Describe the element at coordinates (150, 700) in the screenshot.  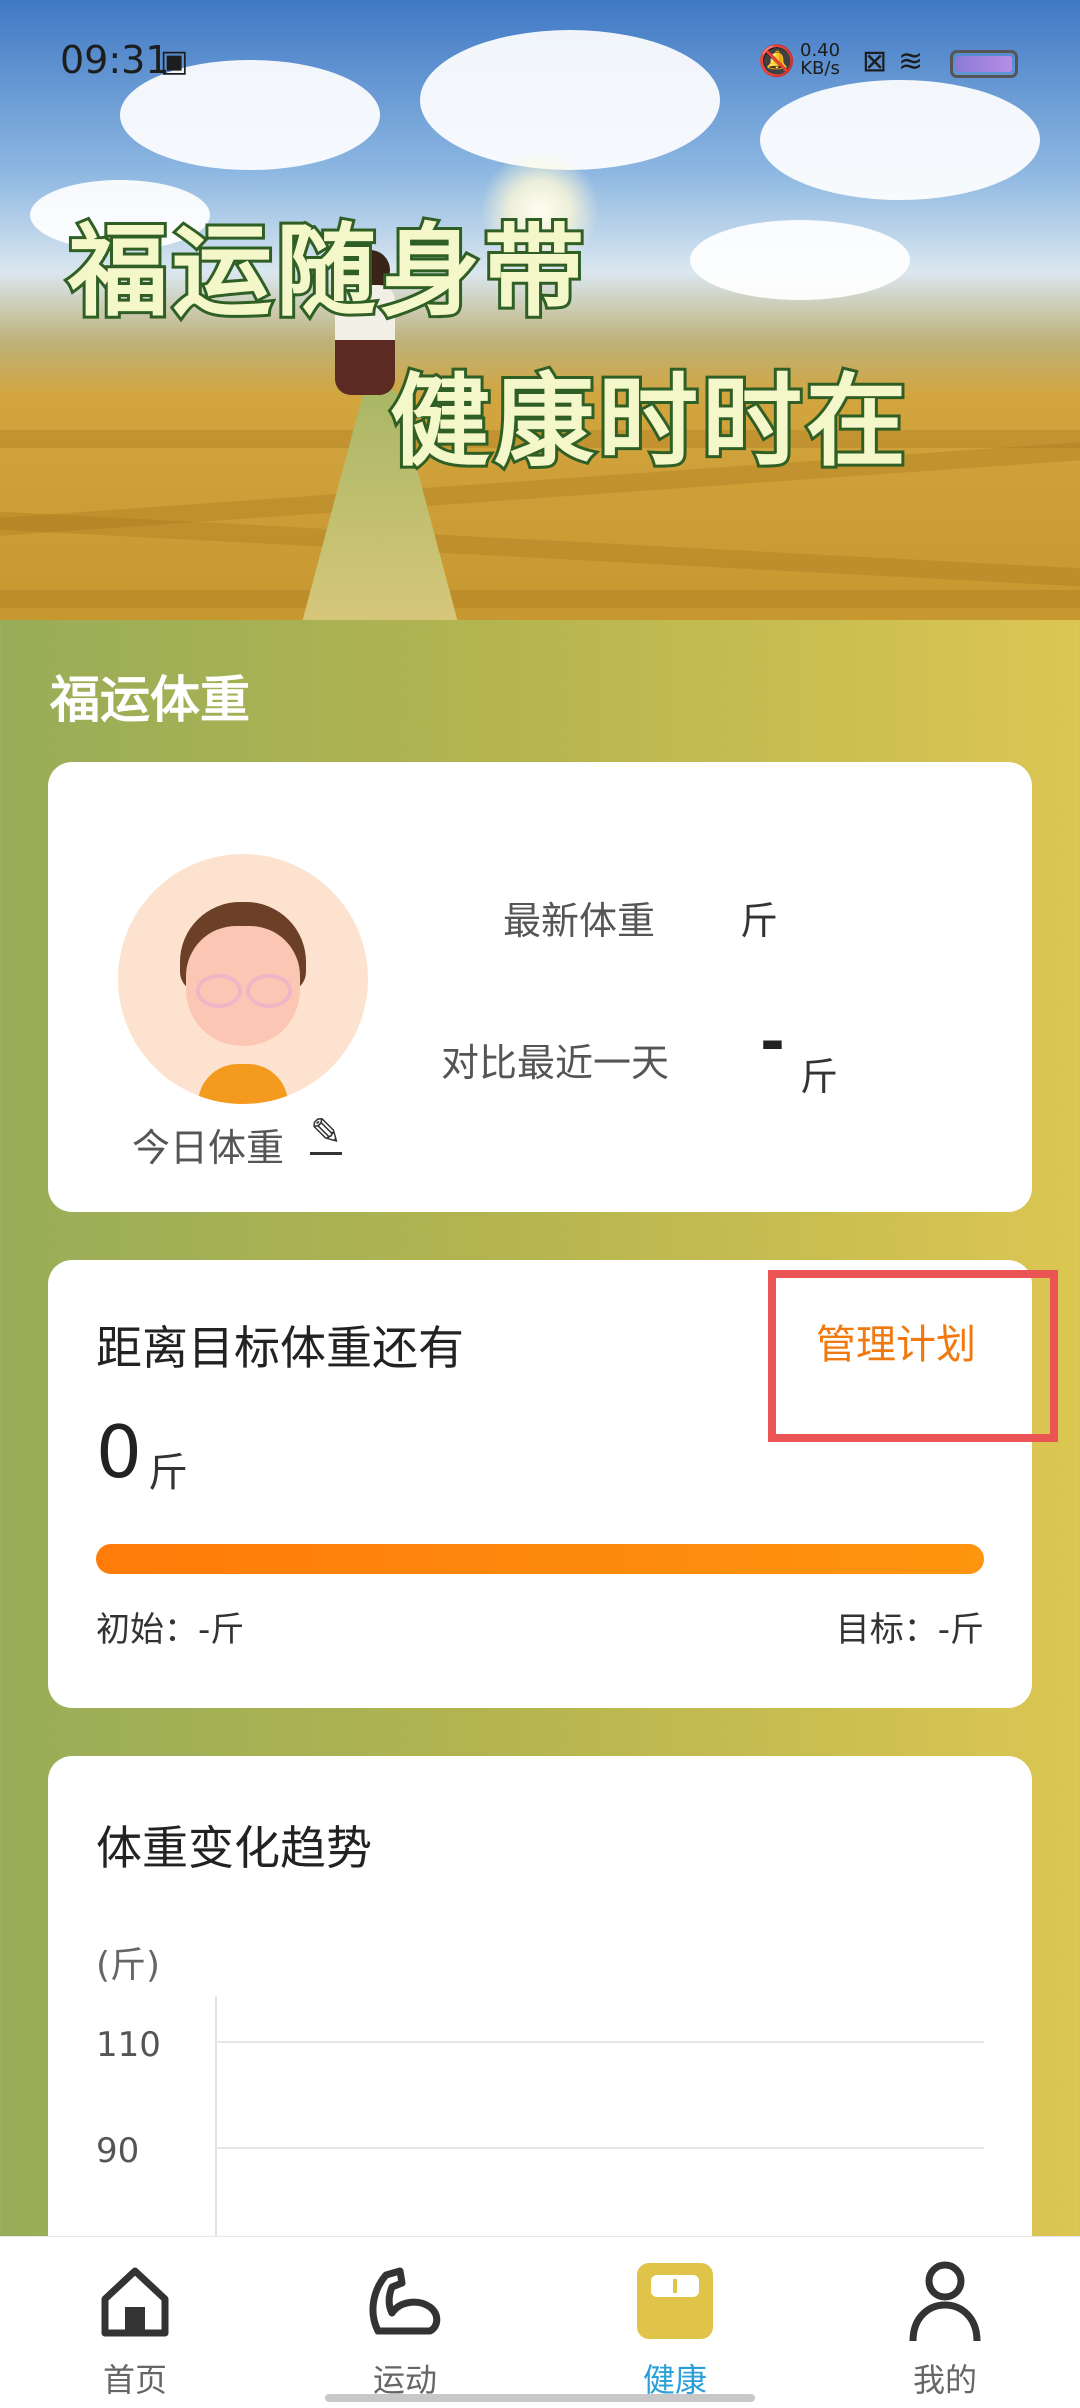
I see `section-title: 福运体重` at that location.